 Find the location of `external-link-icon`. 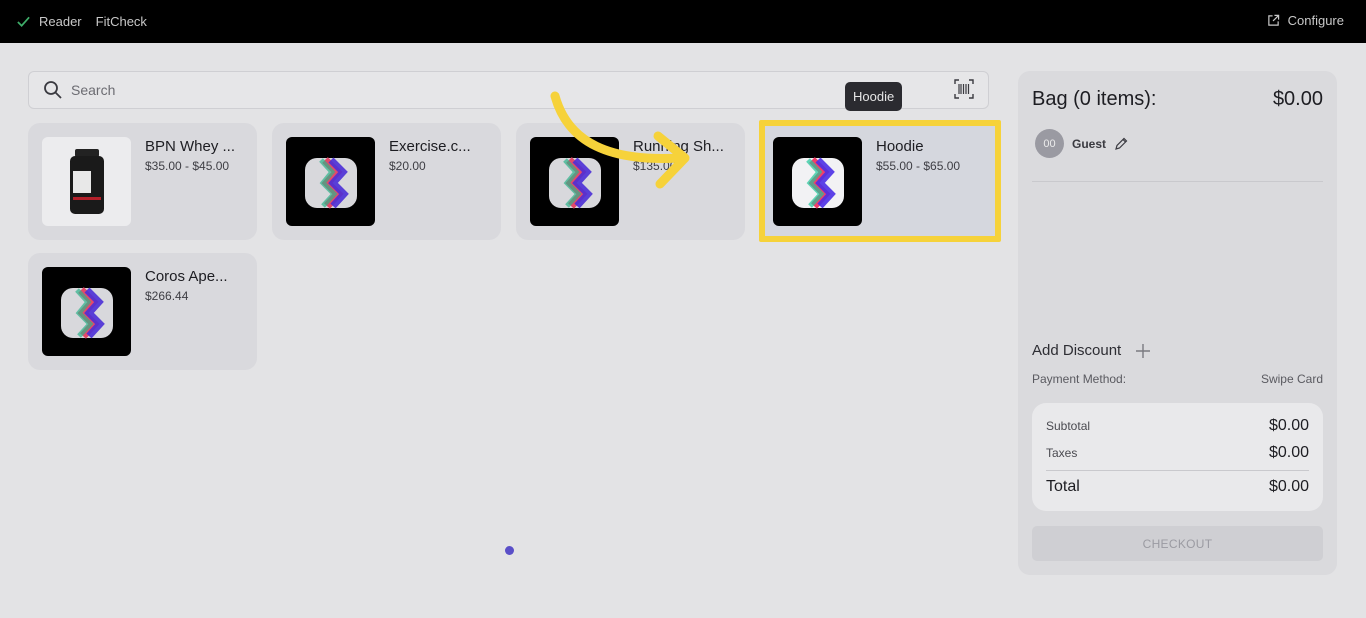

external-link-icon is located at coordinates (1273, 20).